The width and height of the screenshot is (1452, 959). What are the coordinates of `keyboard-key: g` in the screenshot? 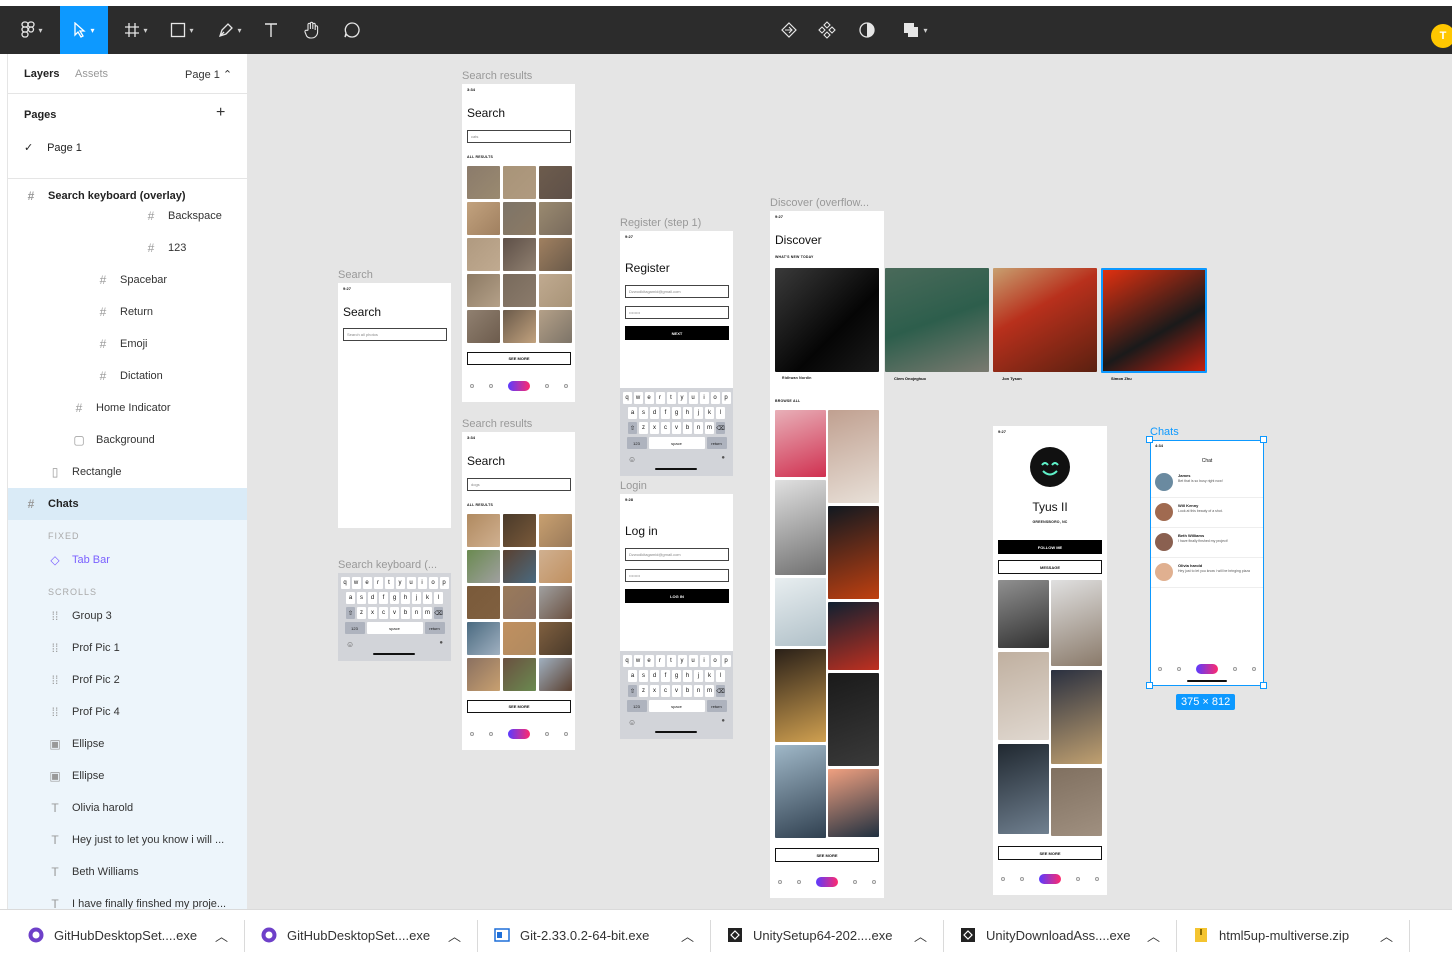 It's located at (676, 413).